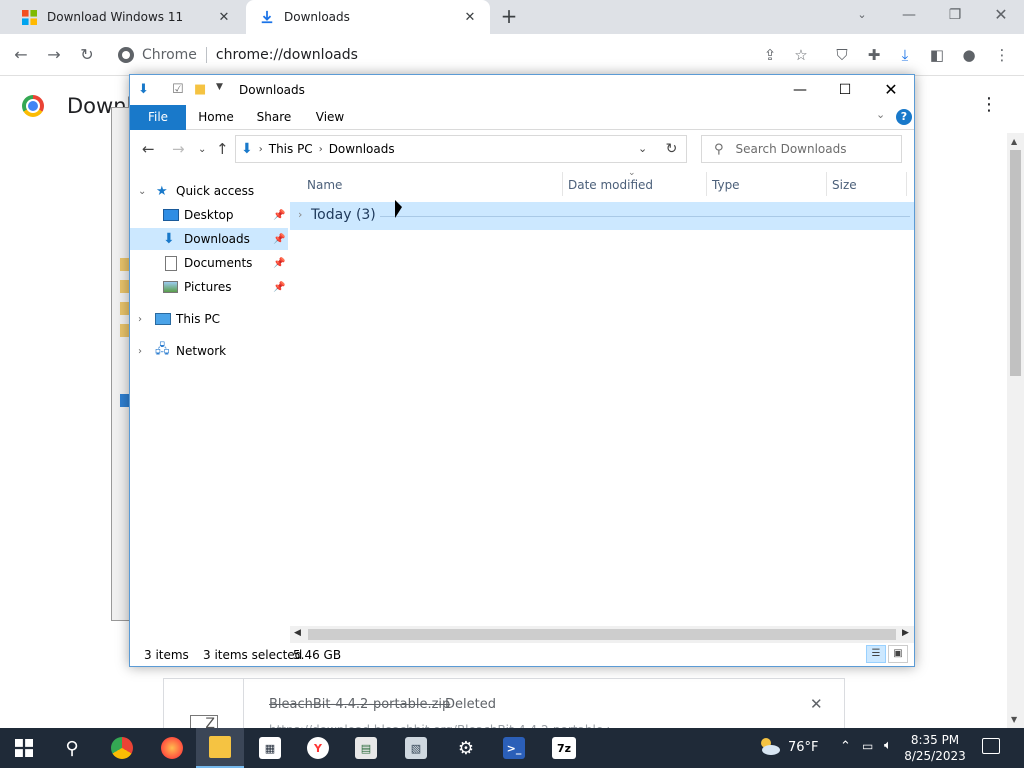 This screenshot has width=1024, height=768. Describe the element at coordinates (801, 55) in the screenshot. I see `bookmark-star-icon: ☆` at that location.